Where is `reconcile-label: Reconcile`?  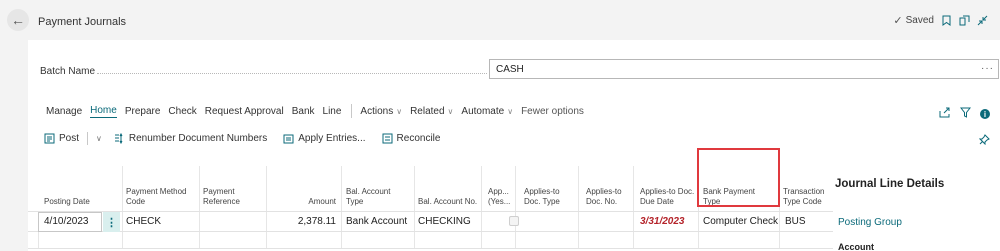
reconcile-label: Reconcile is located at coordinates (418, 138).